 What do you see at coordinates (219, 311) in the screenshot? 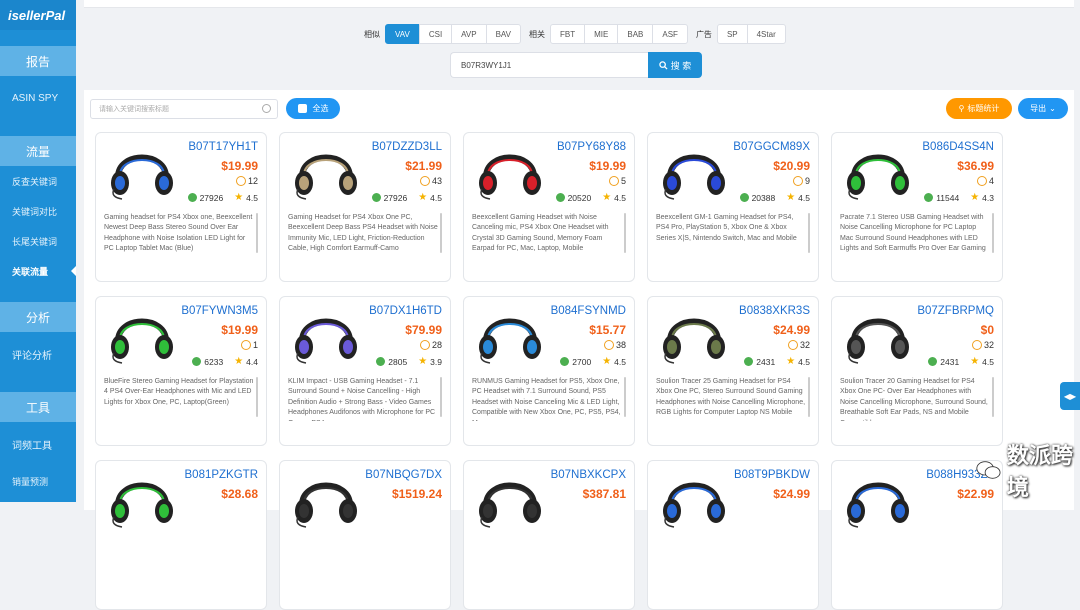
I see `product-asin-link: B07FYWN3M5` at bounding box center [219, 311].